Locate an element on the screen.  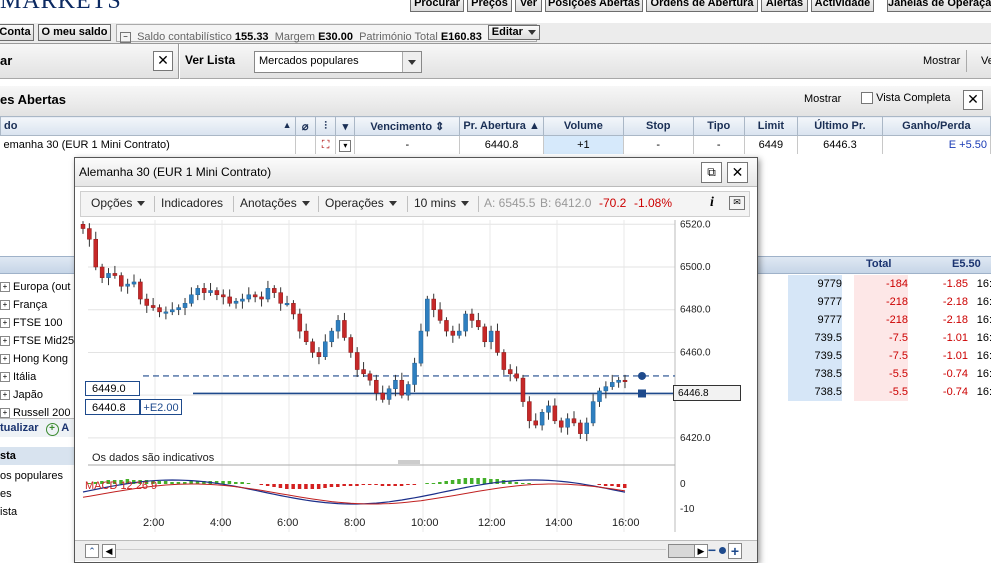
nav-procurar: Procurar is located at coordinates (437, 6).